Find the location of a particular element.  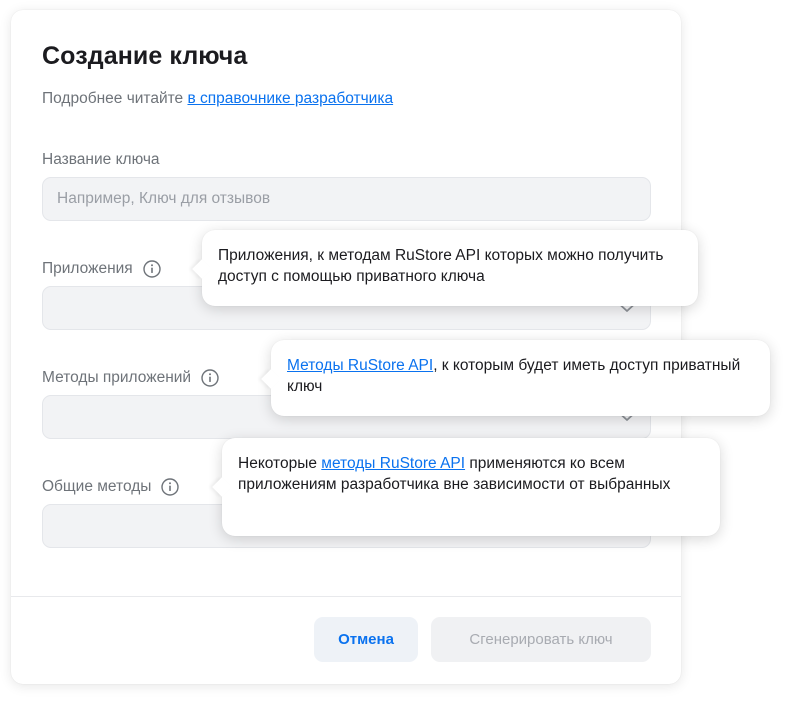

rustore-api-methods-link: Методы RuStore API is located at coordinates (360, 365).